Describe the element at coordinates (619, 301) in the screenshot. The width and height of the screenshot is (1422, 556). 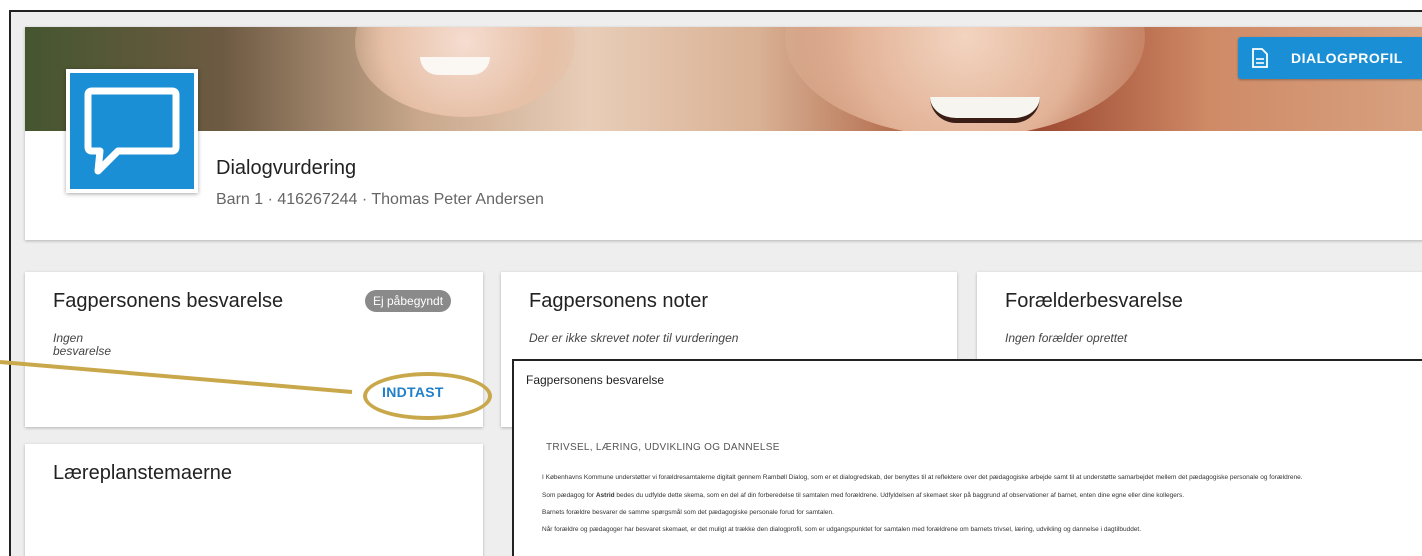
I see `card-title: Fagpersonens noter` at that location.